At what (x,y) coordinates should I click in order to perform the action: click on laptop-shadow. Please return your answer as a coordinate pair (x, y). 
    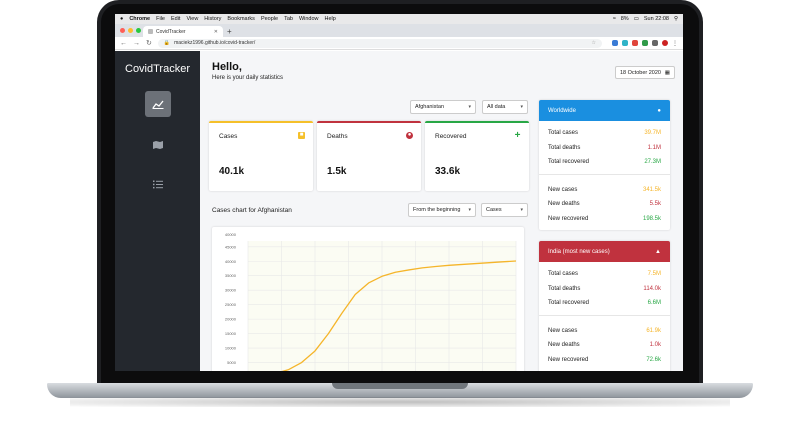
    Looking at the image, I should click on (400, 402).